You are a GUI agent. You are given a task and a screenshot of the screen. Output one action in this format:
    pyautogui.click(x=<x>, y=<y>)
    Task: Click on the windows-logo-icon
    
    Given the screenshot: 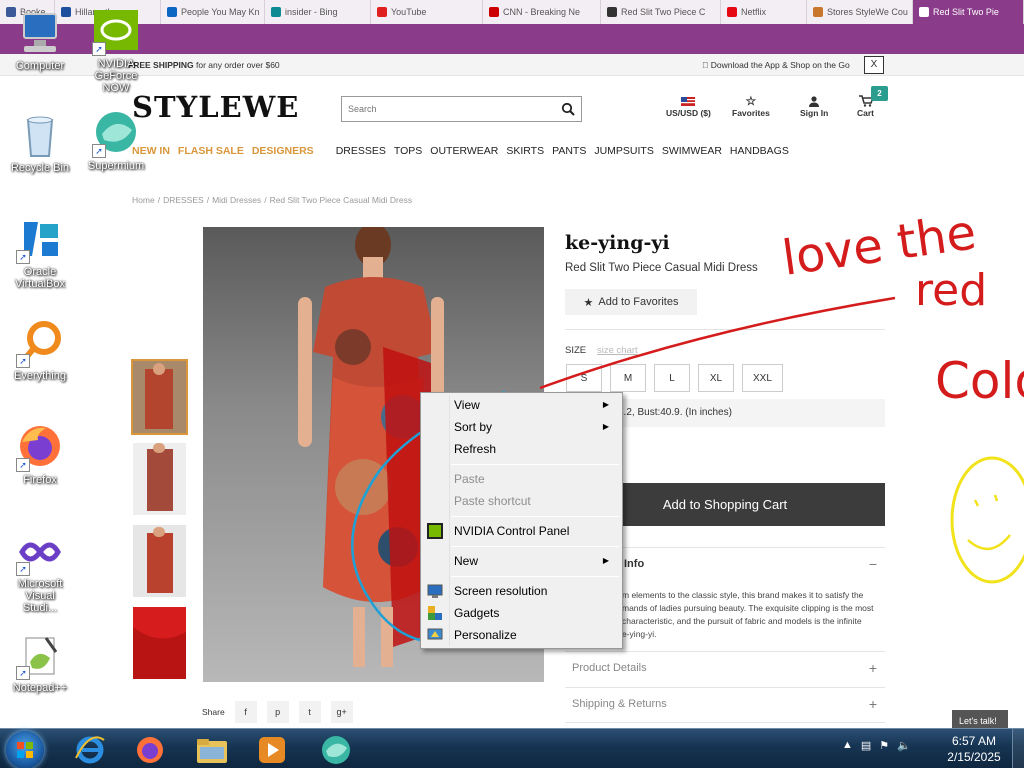 What is the action you would take?
    pyautogui.click(x=25, y=750)
    